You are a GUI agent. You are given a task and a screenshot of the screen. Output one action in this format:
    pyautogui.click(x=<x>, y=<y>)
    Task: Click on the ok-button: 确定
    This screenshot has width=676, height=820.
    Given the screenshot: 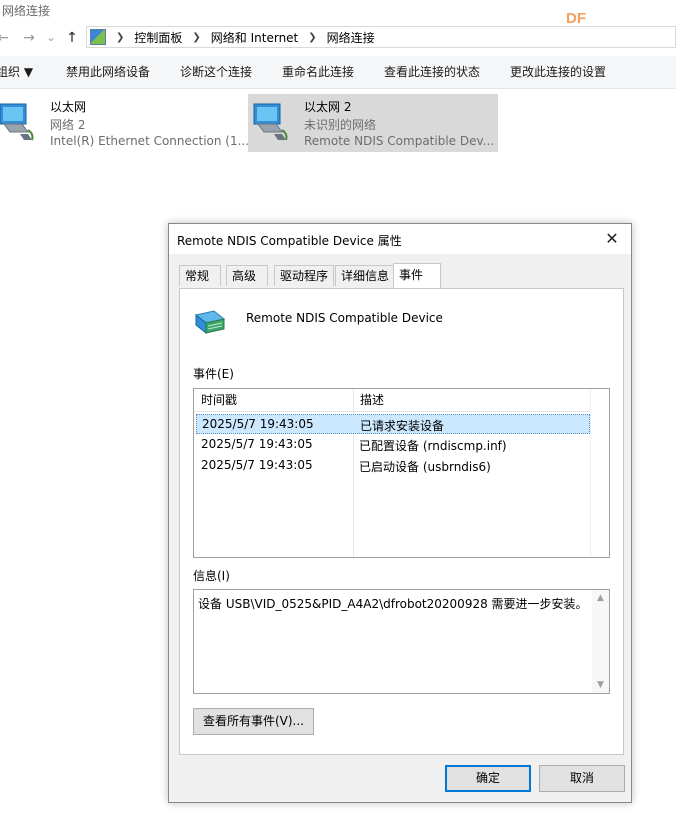 What is the action you would take?
    pyautogui.click(x=488, y=778)
    